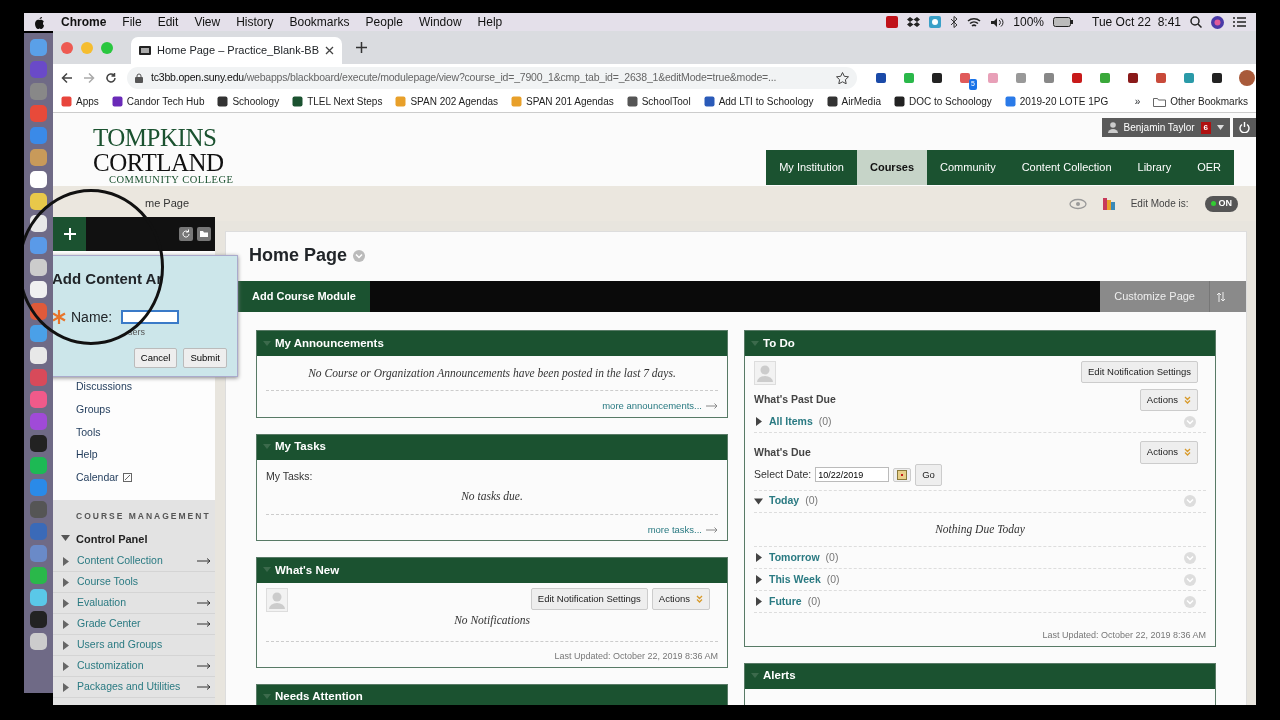  I want to click on course-menu-link: Groups, so click(93, 409).